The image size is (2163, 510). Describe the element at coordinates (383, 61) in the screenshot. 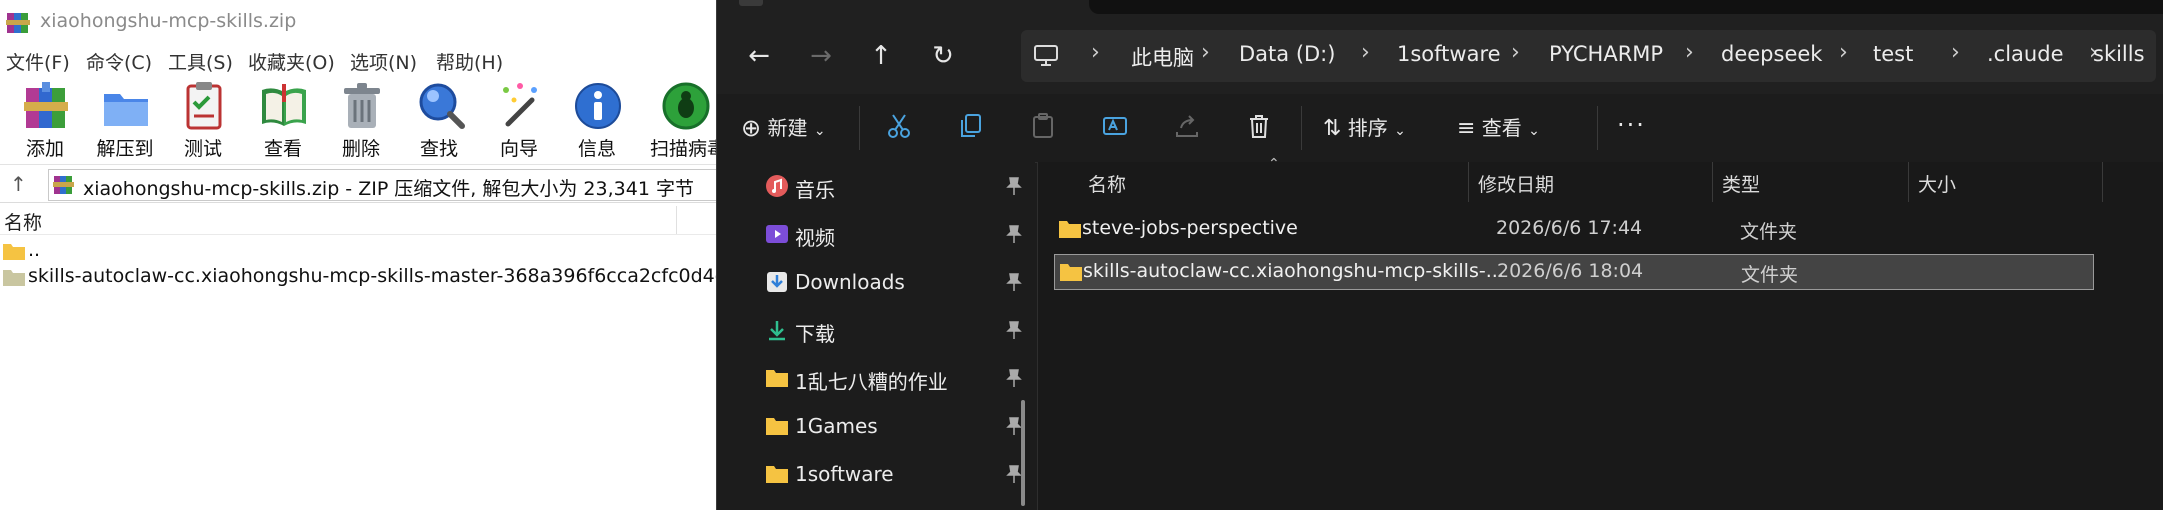

I see `menu-options: 选项(N)` at that location.